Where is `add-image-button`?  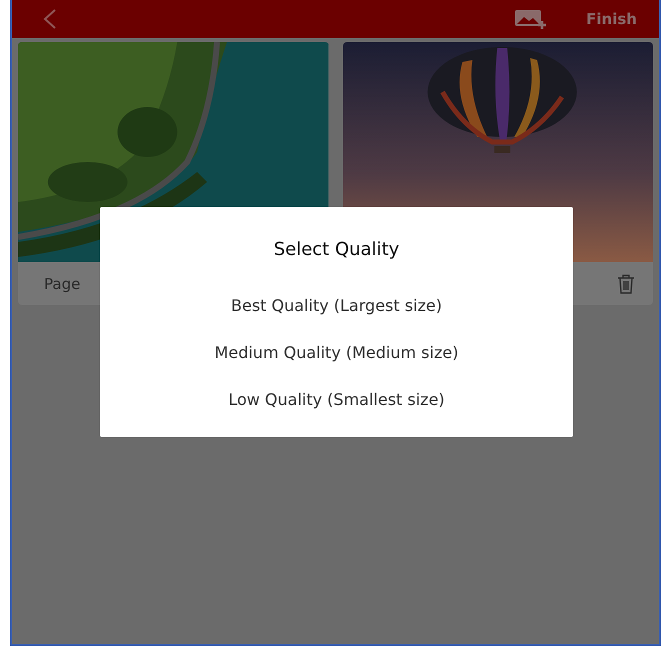
add-image-button is located at coordinates (531, 19).